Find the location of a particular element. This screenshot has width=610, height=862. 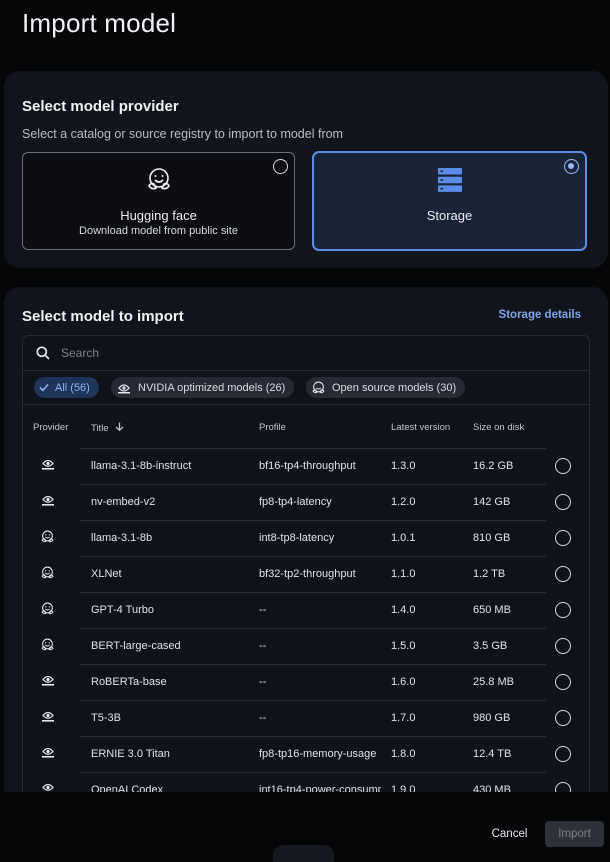

filter-chip-label: NVIDIA optimized models (26) is located at coordinates (212, 387).